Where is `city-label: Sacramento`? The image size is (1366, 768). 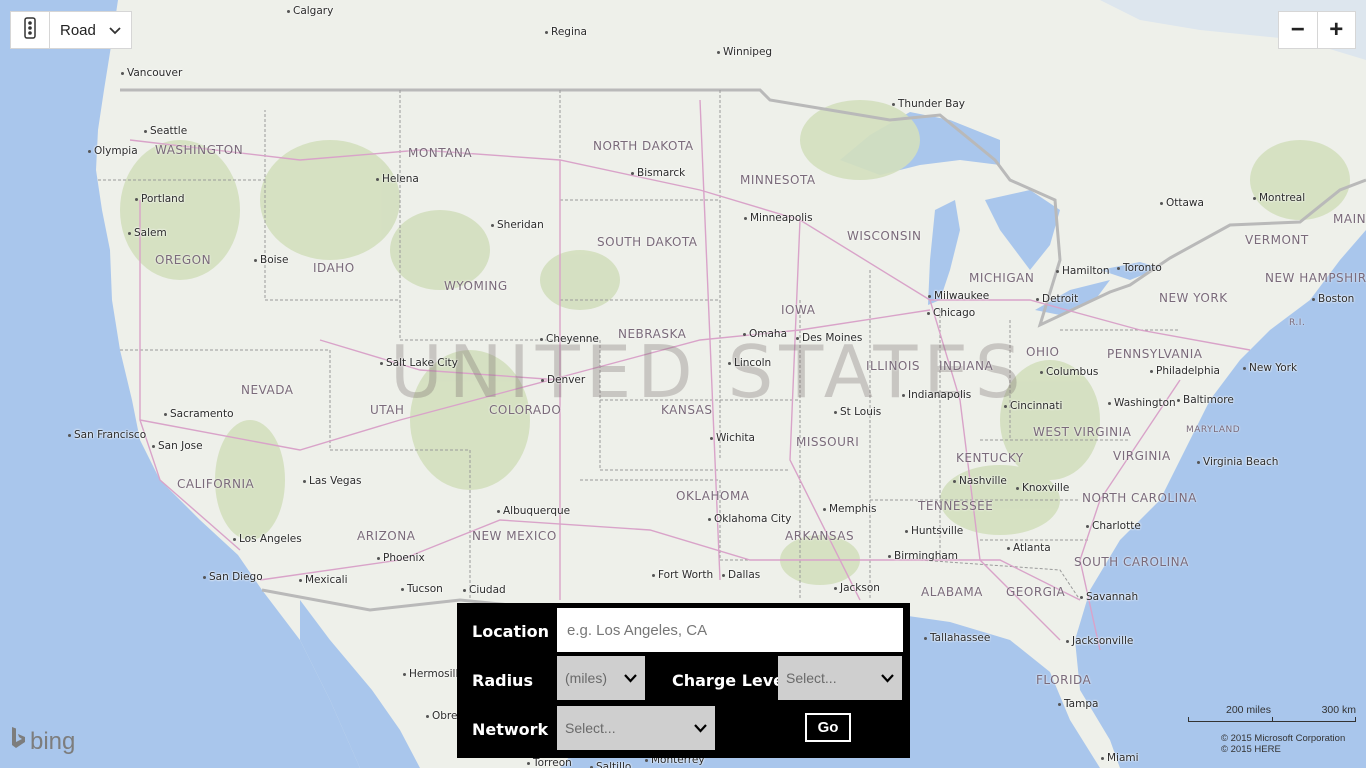
city-label: Sacramento is located at coordinates (199, 414).